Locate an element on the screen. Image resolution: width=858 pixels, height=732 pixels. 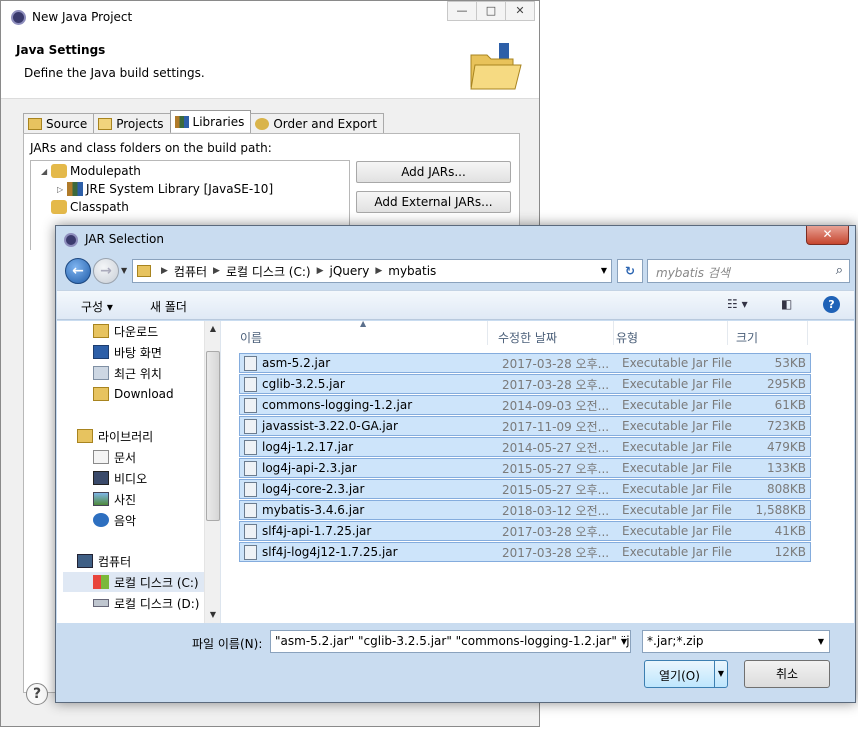
nav-item-desktop: 바탕 화면 is located at coordinates (127, 352).